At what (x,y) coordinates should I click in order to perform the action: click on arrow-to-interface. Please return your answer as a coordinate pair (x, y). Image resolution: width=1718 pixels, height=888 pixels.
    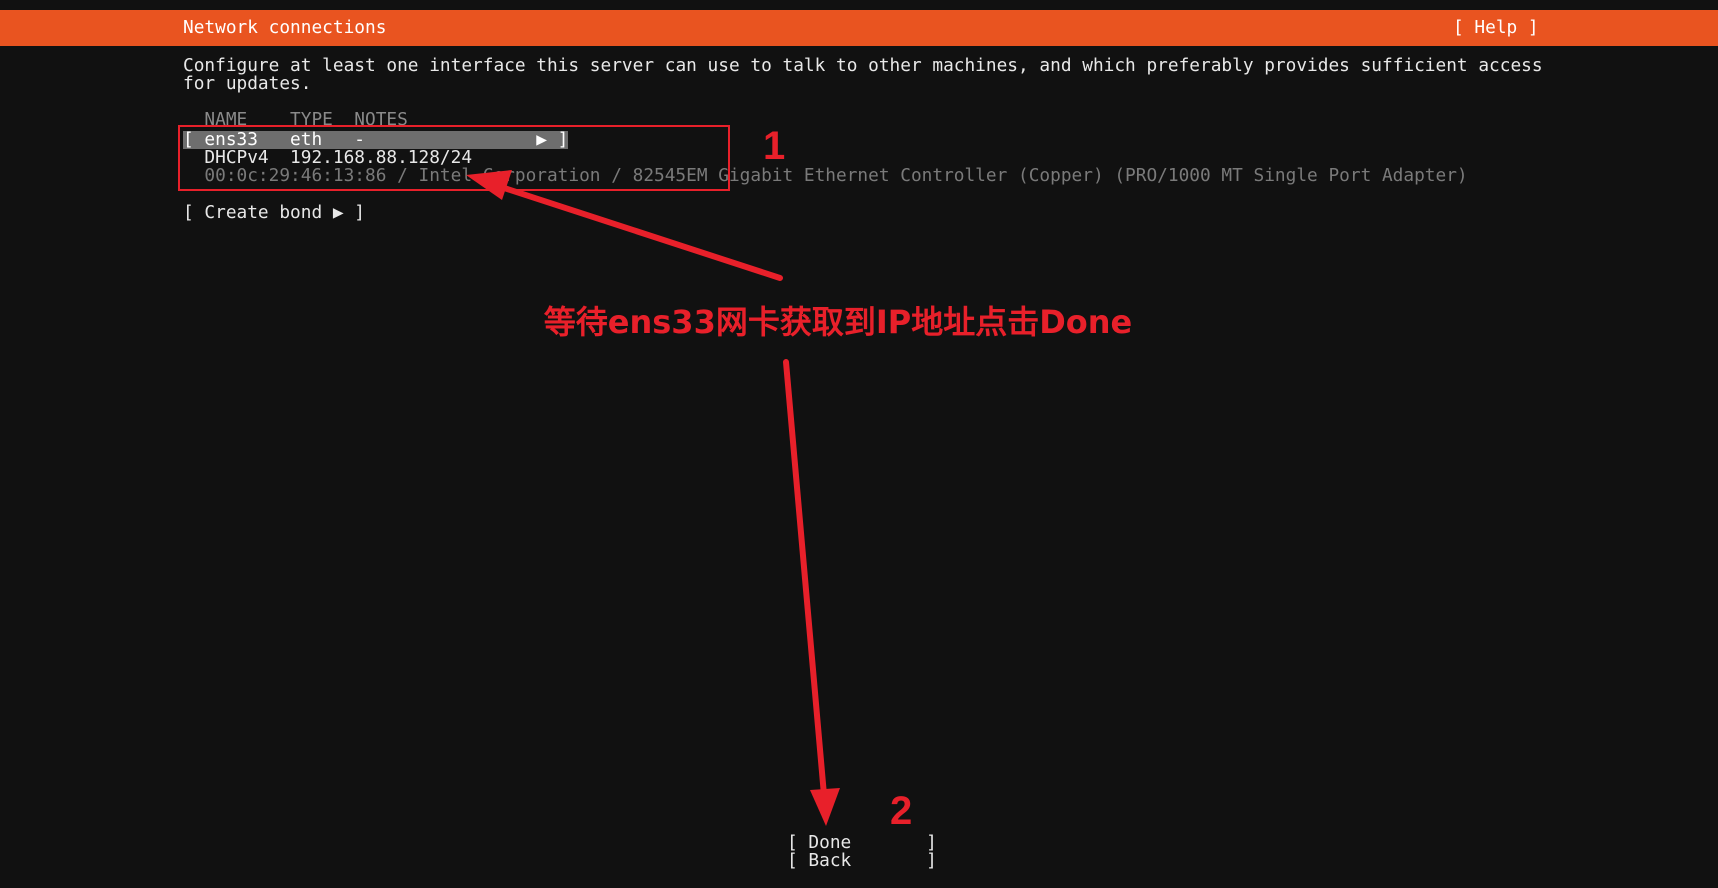
    Looking at the image, I should click on (624, 225).